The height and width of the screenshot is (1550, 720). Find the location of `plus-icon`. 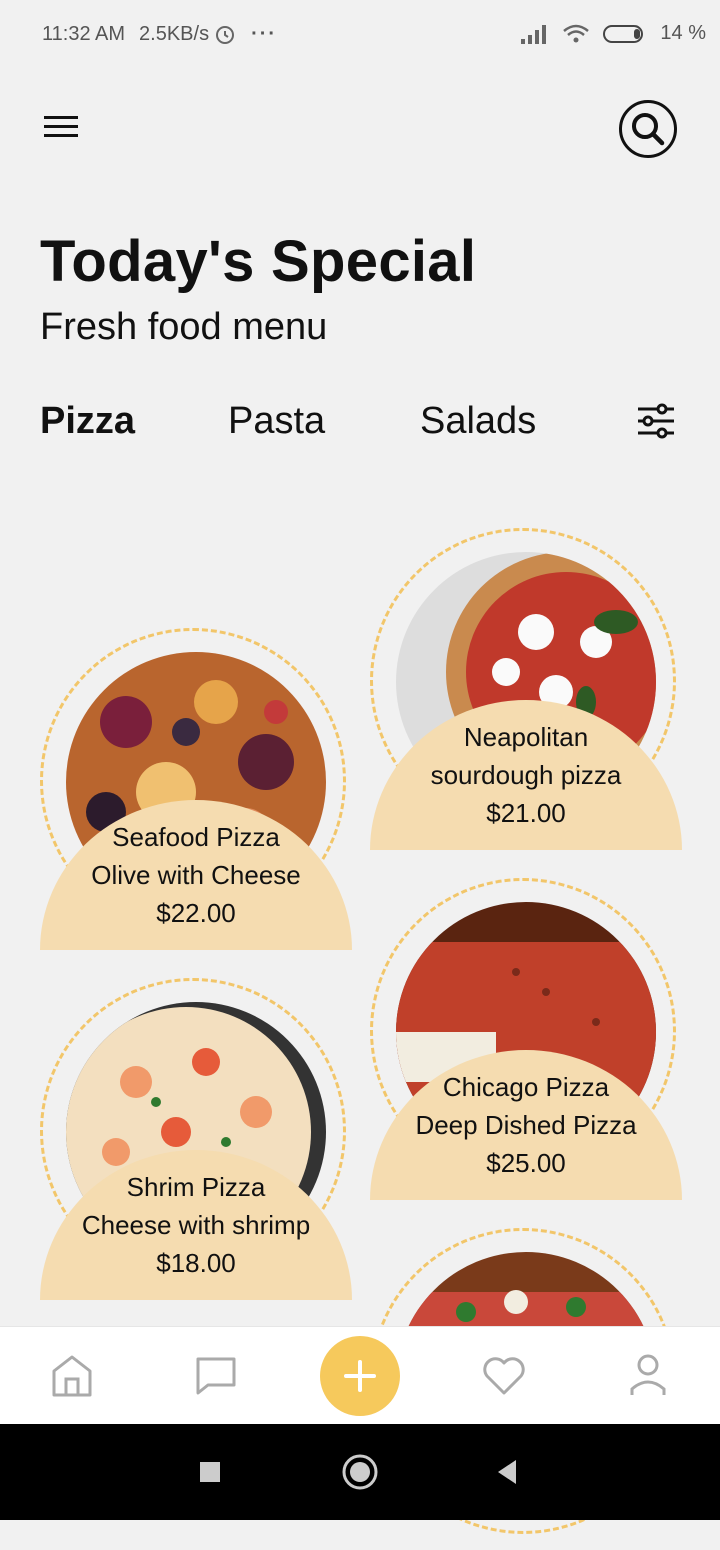

plus-icon is located at coordinates (360, 1376).